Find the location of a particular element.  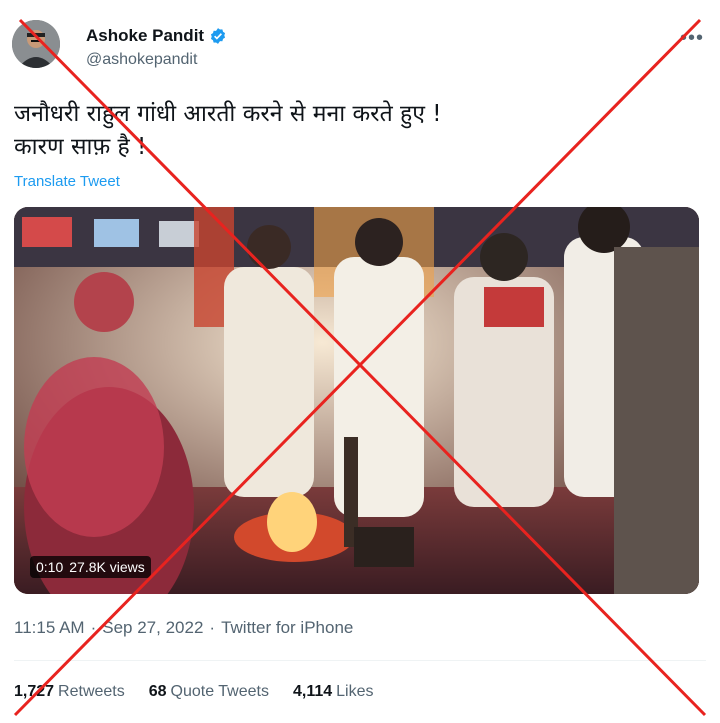

quotes-label: Quote Tweets is located at coordinates (219, 691).